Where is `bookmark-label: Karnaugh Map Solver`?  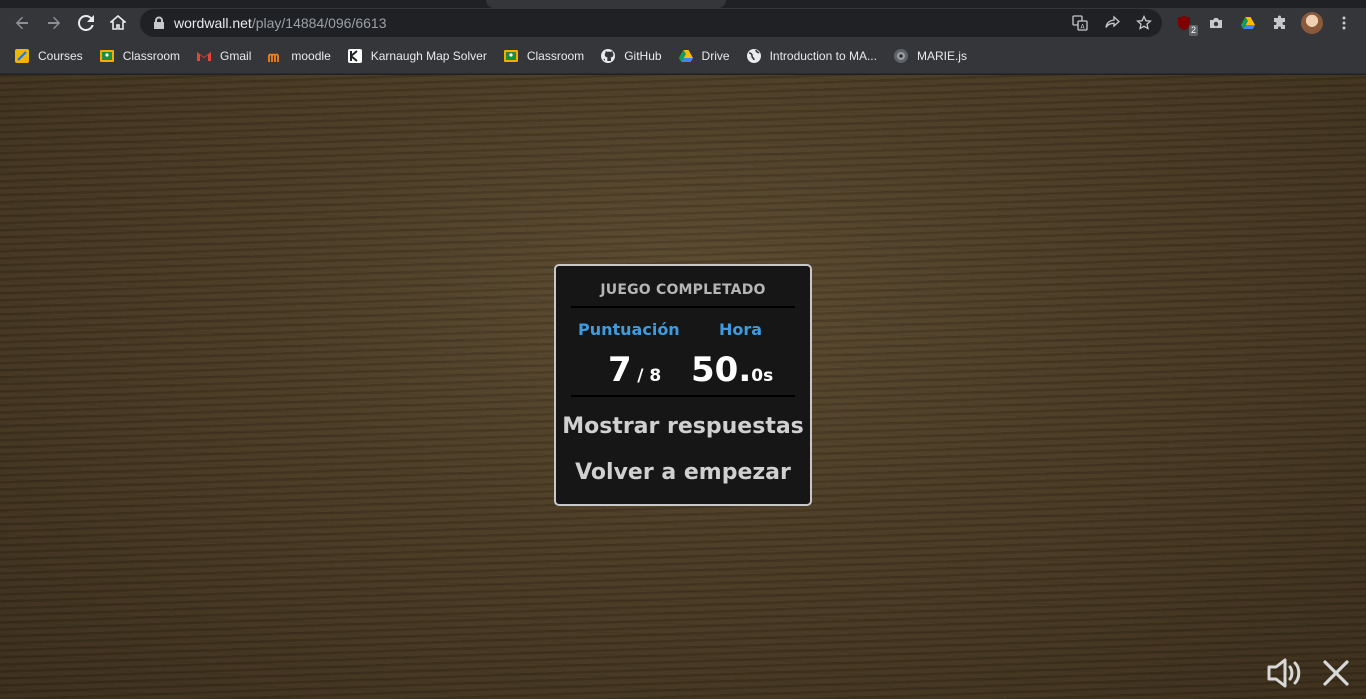 bookmark-label: Karnaugh Map Solver is located at coordinates (428, 55).